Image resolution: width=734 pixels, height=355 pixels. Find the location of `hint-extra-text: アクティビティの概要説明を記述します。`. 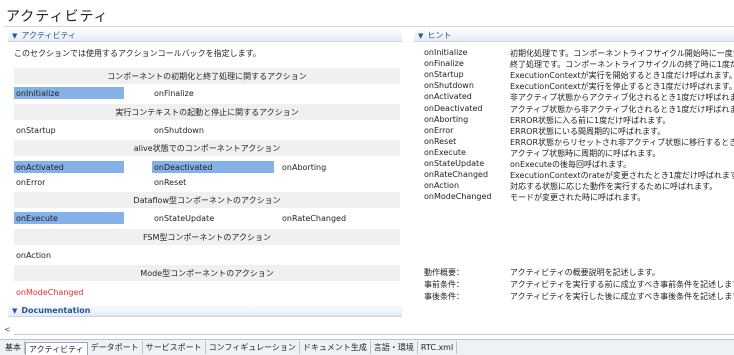

hint-extra-text: アクティビティの概要説明を記述します。 is located at coordinates (585, 272).